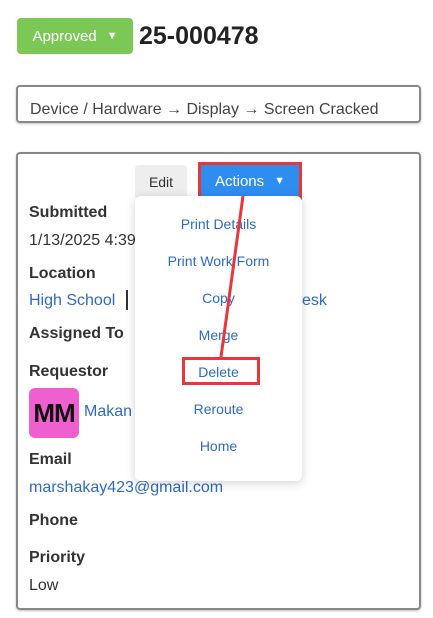 The width and height of the screenshot is (433, 618). What do you see at coordinates (314, 301) in the screenshot?
I see `location-link-2: esk` at bounding box center [314, 301].